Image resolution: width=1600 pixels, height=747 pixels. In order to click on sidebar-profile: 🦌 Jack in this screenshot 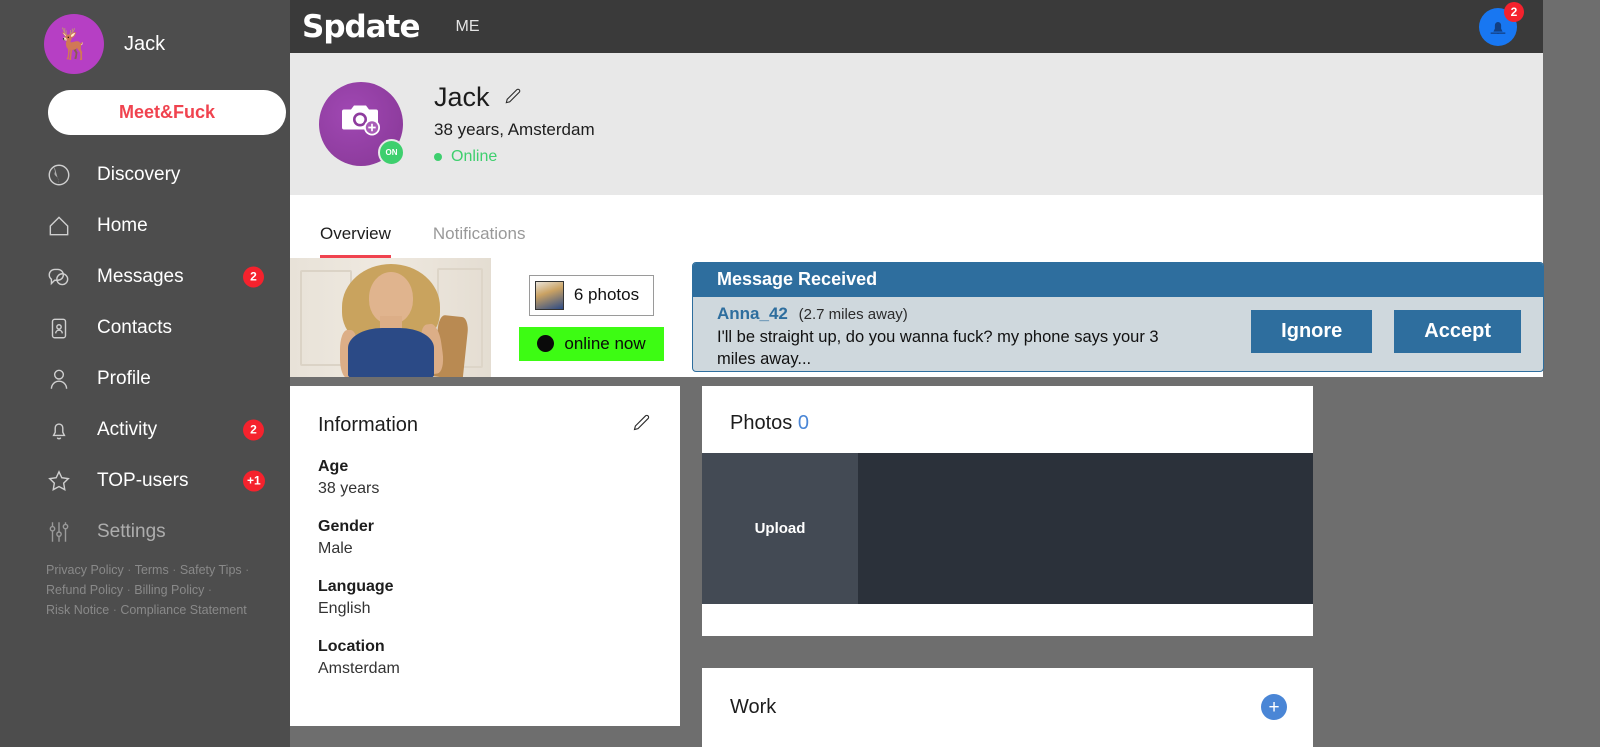, I will do `click(145, 37)`.